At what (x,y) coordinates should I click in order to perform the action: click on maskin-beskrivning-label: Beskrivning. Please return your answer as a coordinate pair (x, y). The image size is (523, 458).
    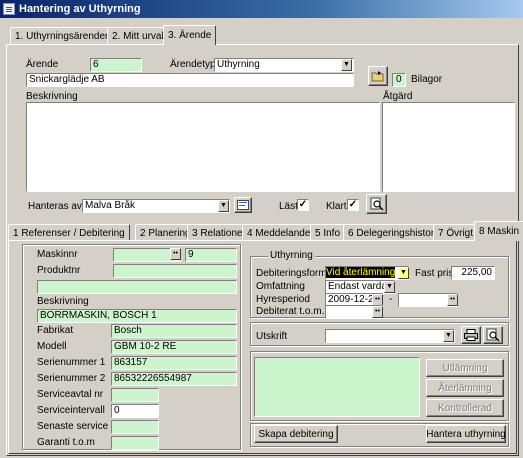
    Looking at the image, I should click on (63, 301).